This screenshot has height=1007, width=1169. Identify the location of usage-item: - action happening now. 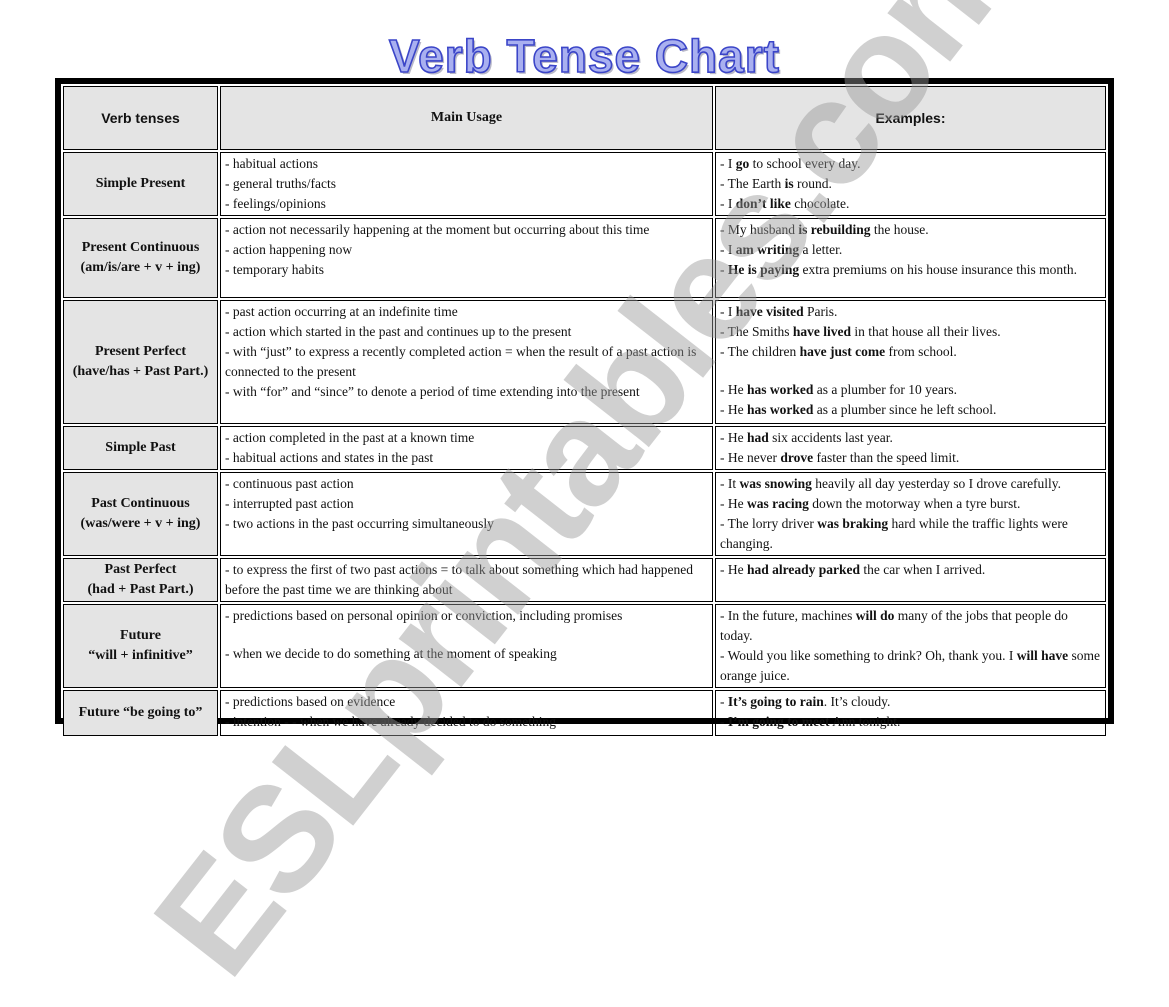
(289, 249).